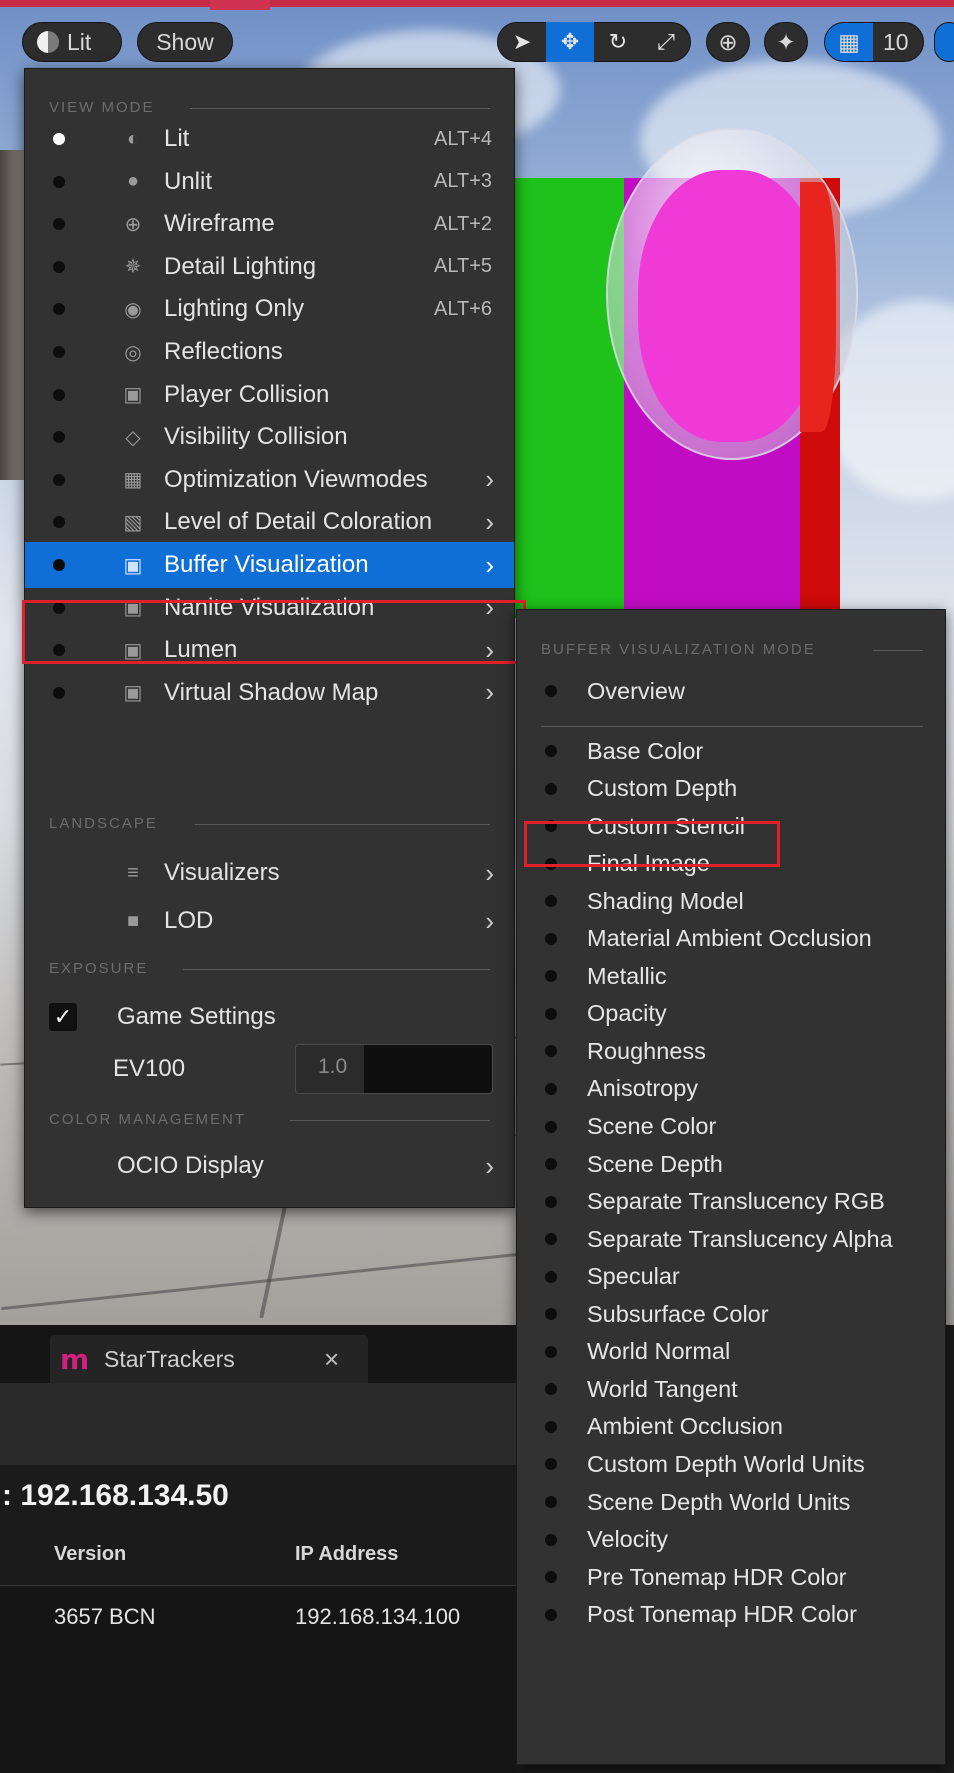  Describe the element at coordinates (269, 309) in the screenshot. I see `menu-item-lighting-only: ◉ Lighting Only ALT+6` at that location.